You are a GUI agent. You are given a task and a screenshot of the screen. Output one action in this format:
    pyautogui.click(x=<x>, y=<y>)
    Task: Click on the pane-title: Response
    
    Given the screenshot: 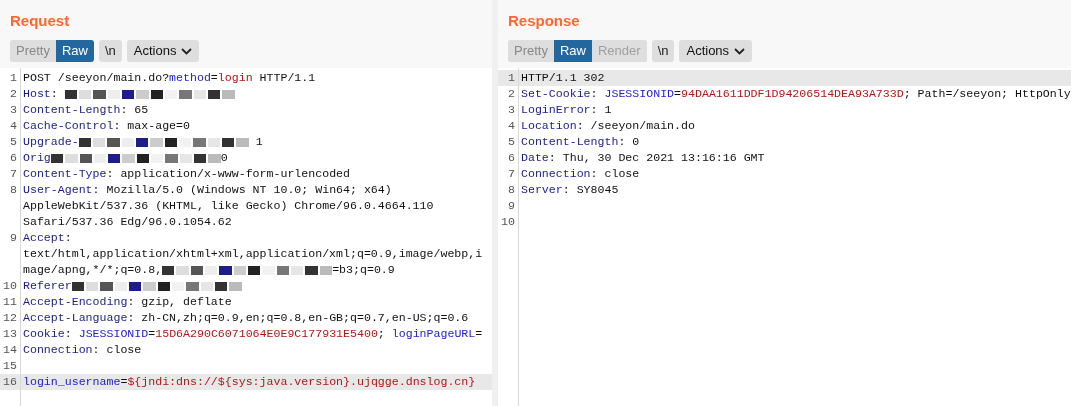 What is the action you would take?
    pyautogui.click(x=544, y=21)
    